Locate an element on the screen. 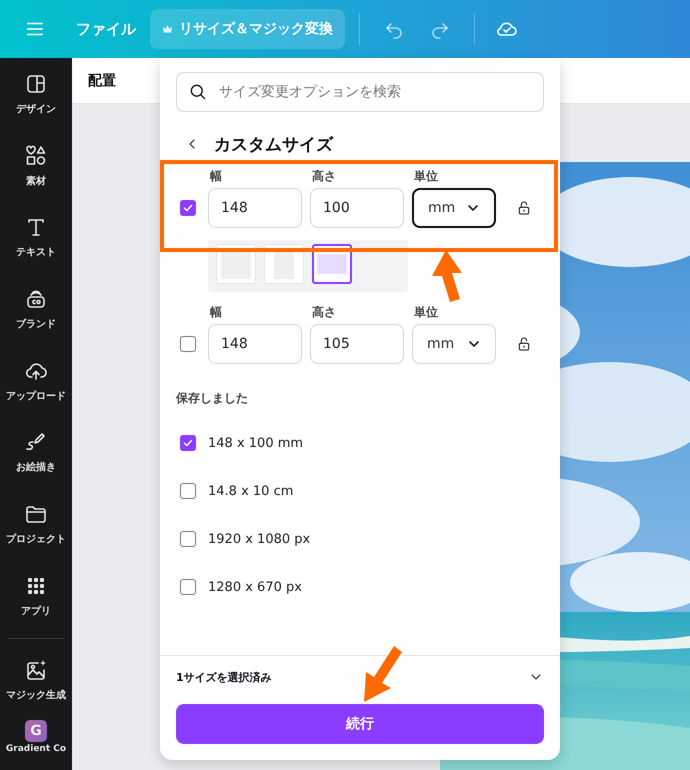 The height and width of the screenshot is (770, 690). sidebar-item: マジック生成 is located at coordinates (36, 680).